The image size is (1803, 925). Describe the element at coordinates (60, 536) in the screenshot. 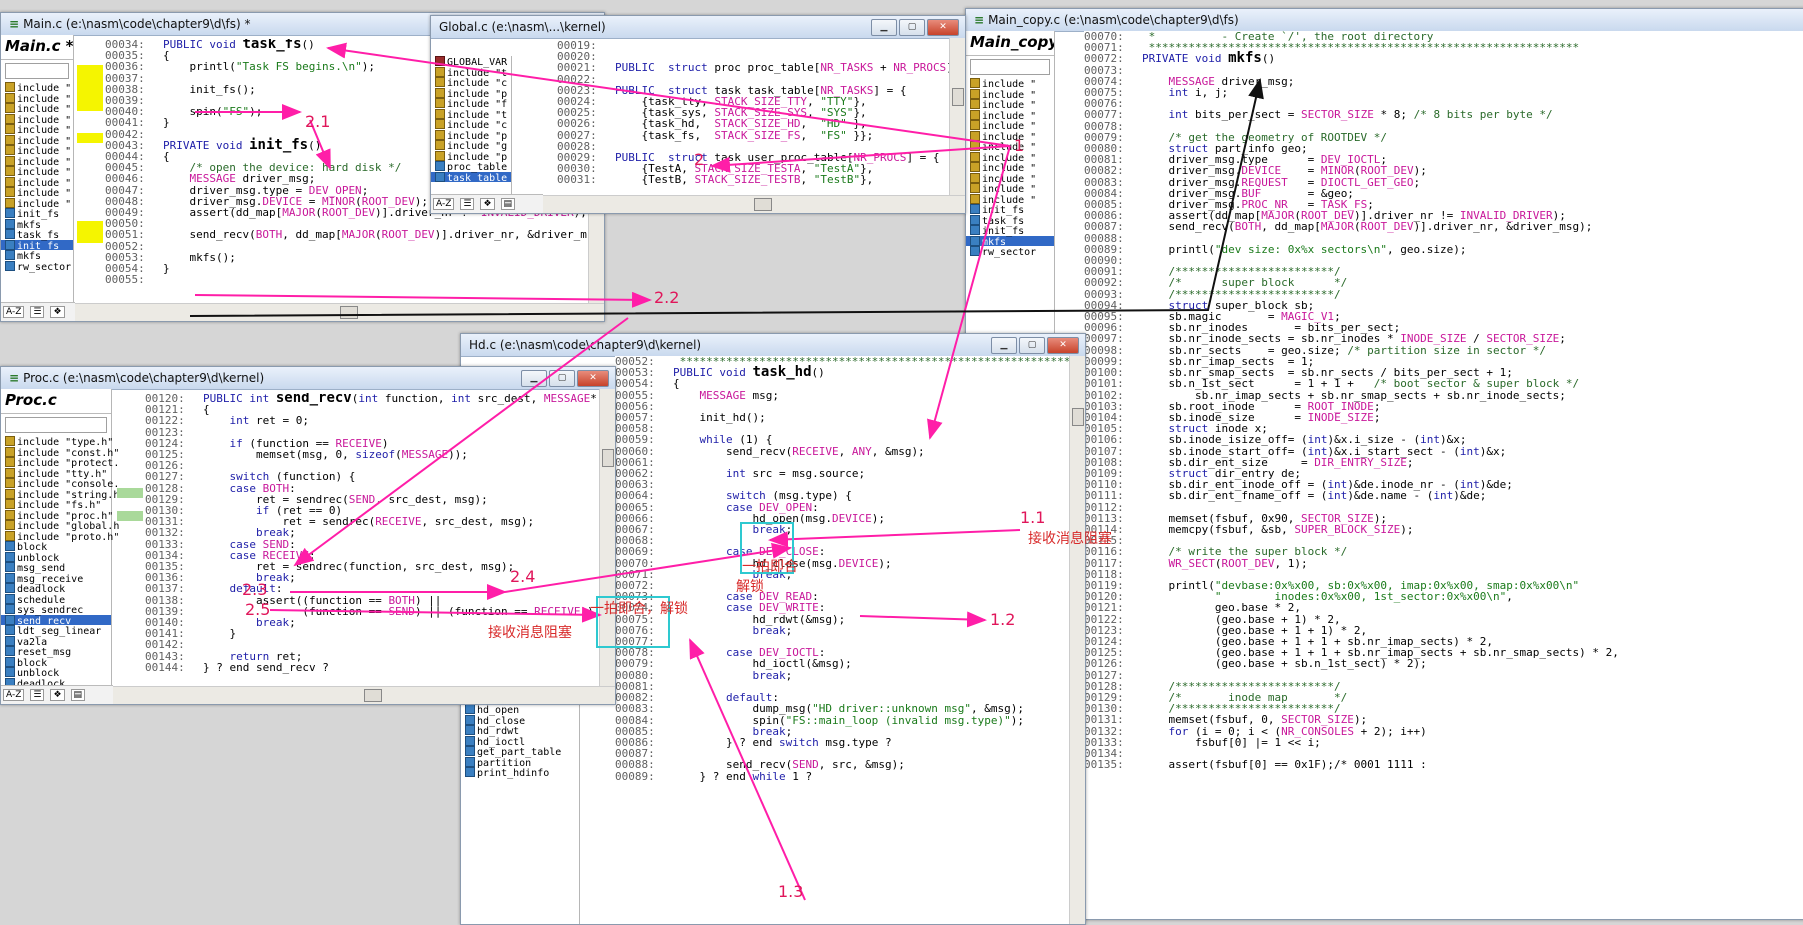

I see `symbol-item: include "proto.h"` at that location.